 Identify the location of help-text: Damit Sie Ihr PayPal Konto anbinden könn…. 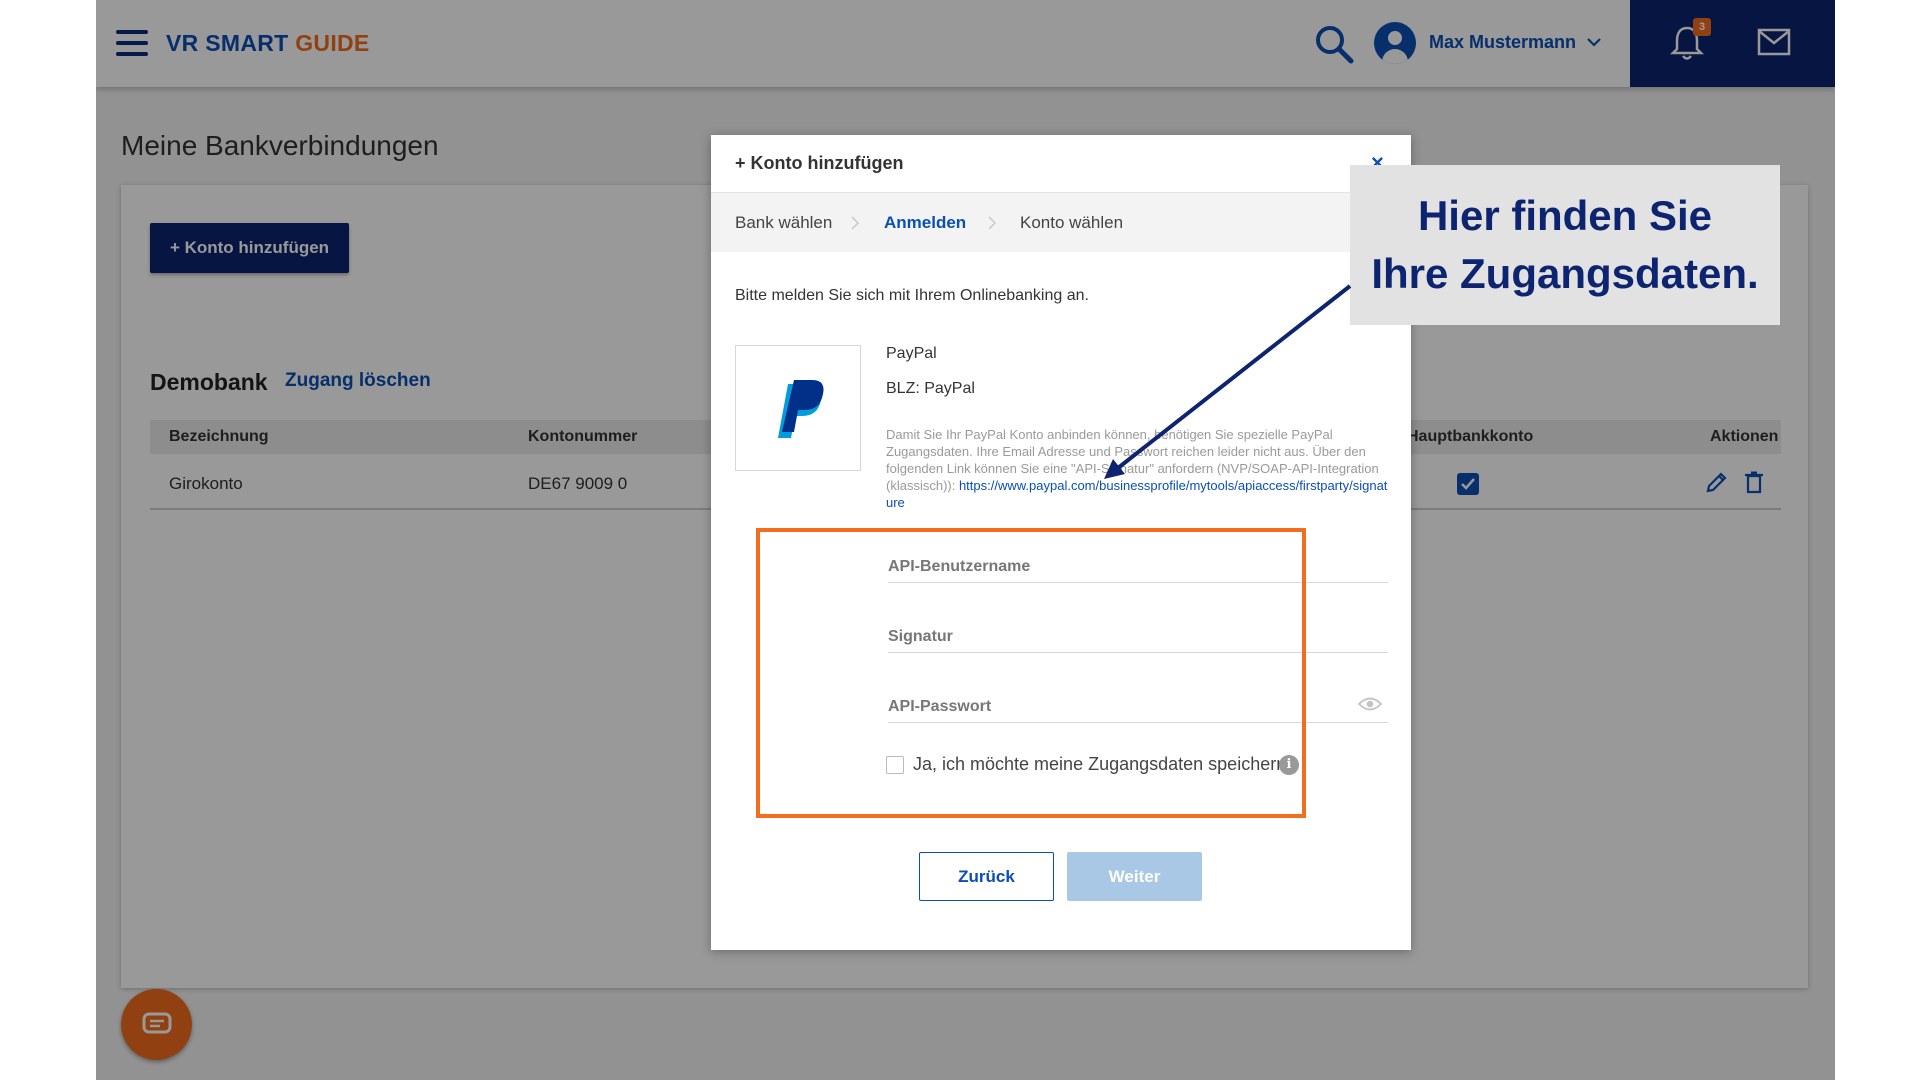
(1138, 468).